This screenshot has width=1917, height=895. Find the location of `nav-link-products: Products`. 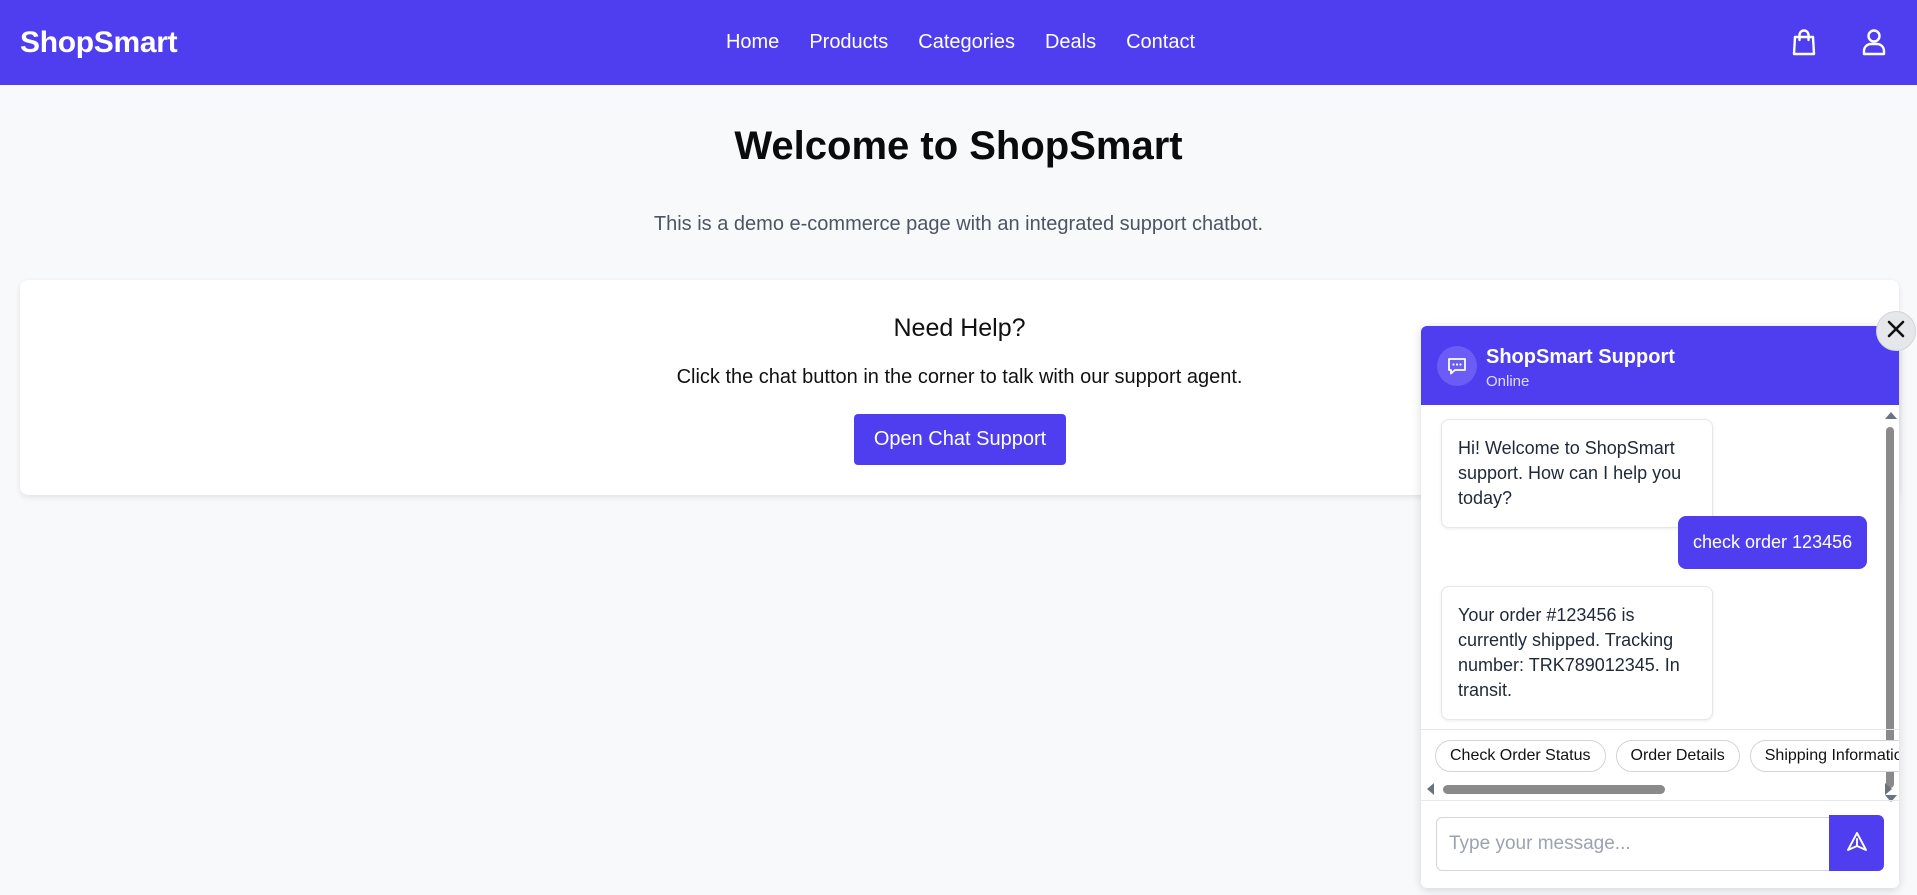

nav-link-products: Products is located at coordinates (848, 42).